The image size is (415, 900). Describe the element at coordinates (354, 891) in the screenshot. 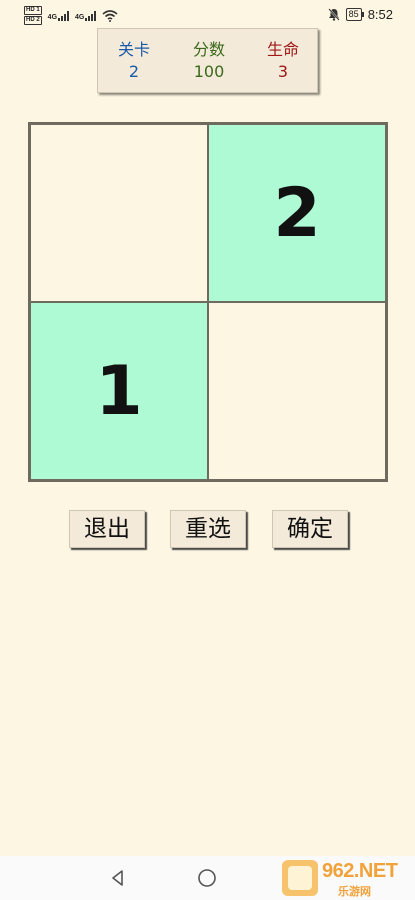

I see `watermark-subtext: 乐游网` at that location.